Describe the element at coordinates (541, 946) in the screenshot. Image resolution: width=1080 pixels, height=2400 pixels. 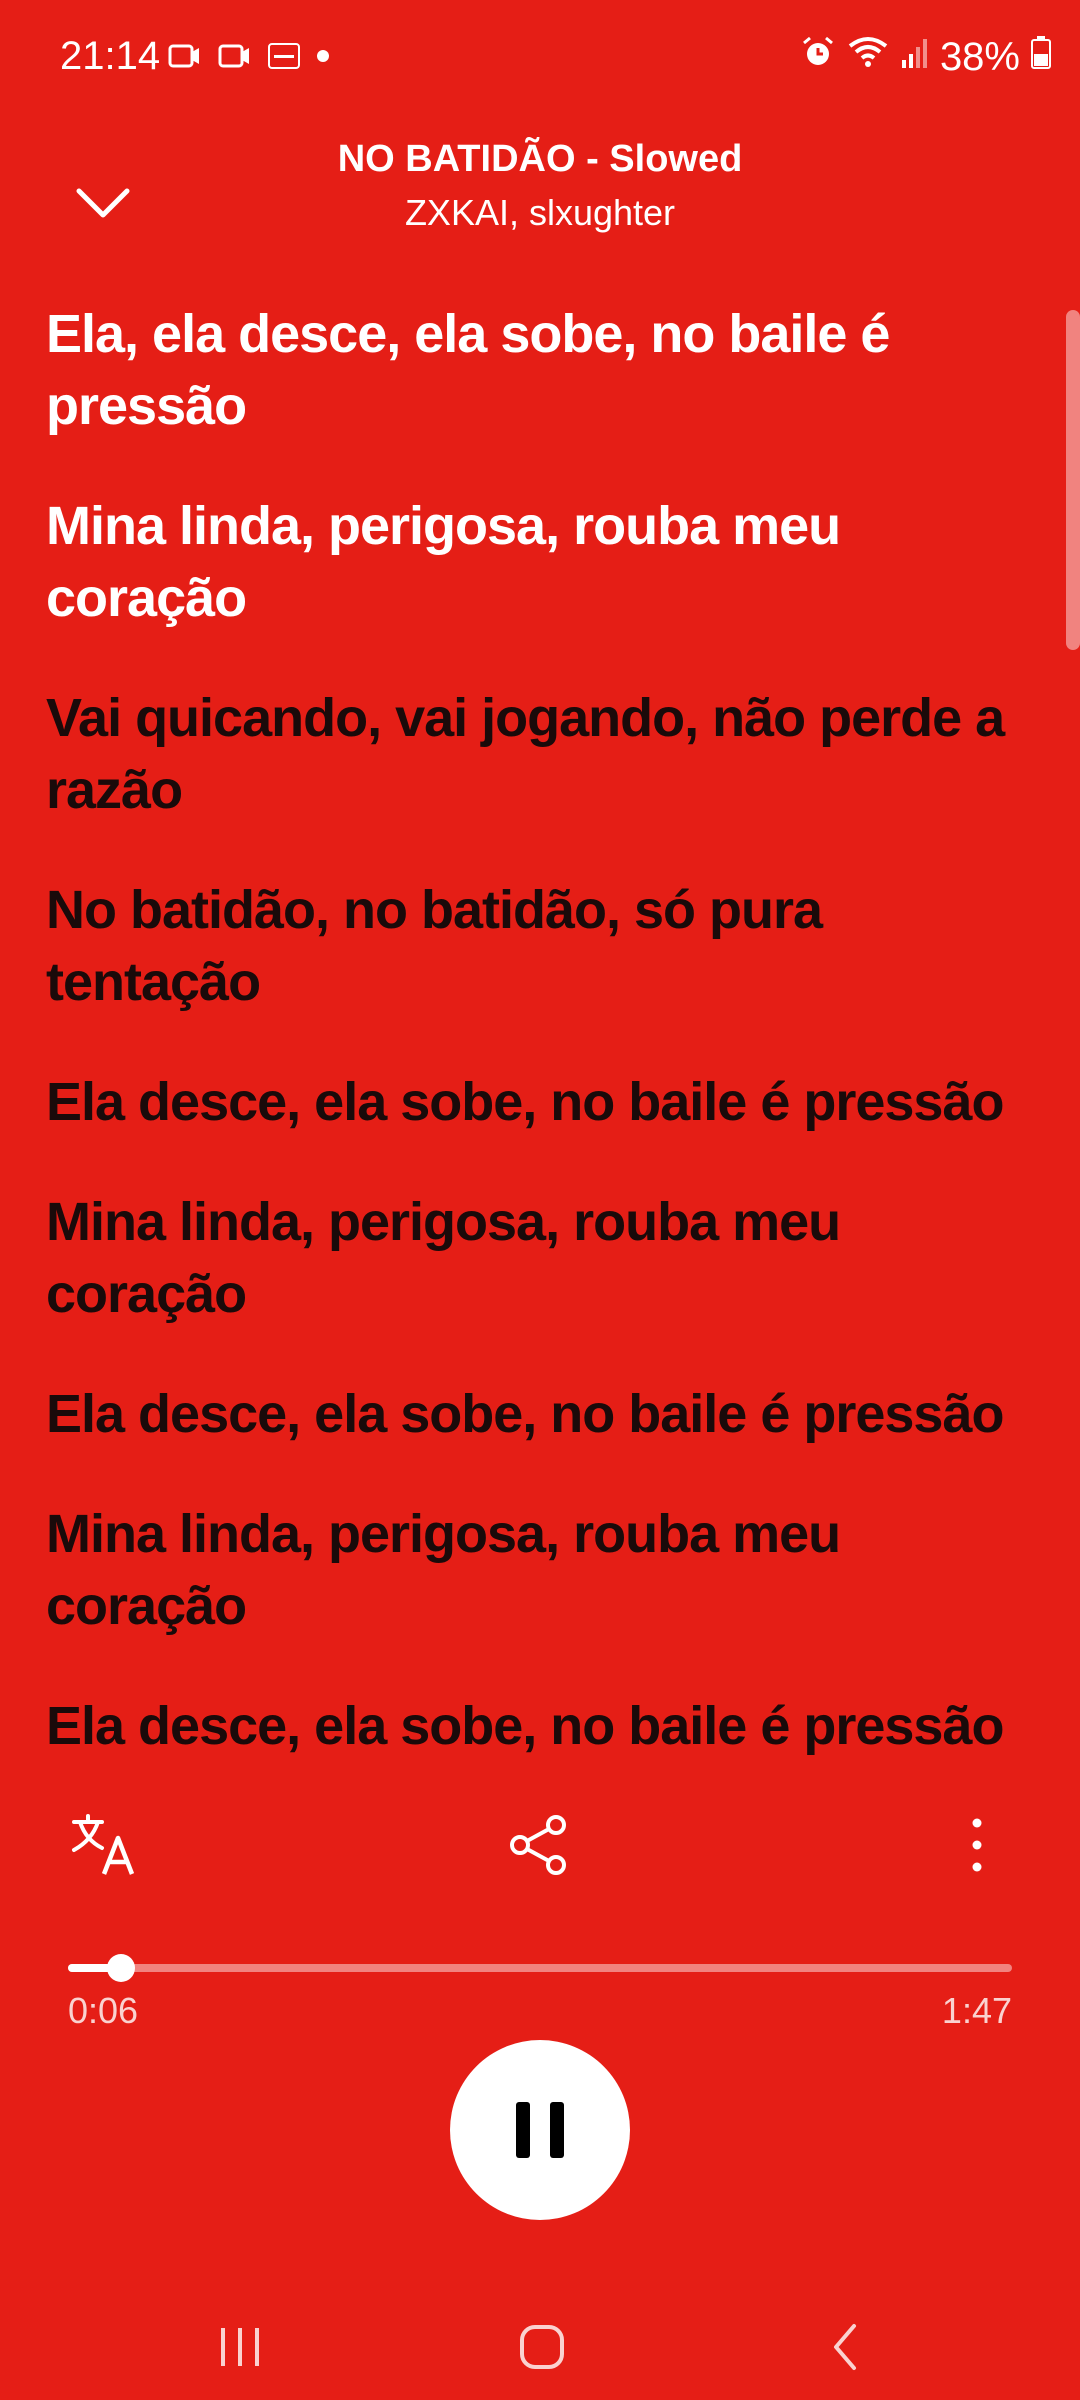
I see `lyric-line: No batidão, no batidão, só pura tentação` at that location.